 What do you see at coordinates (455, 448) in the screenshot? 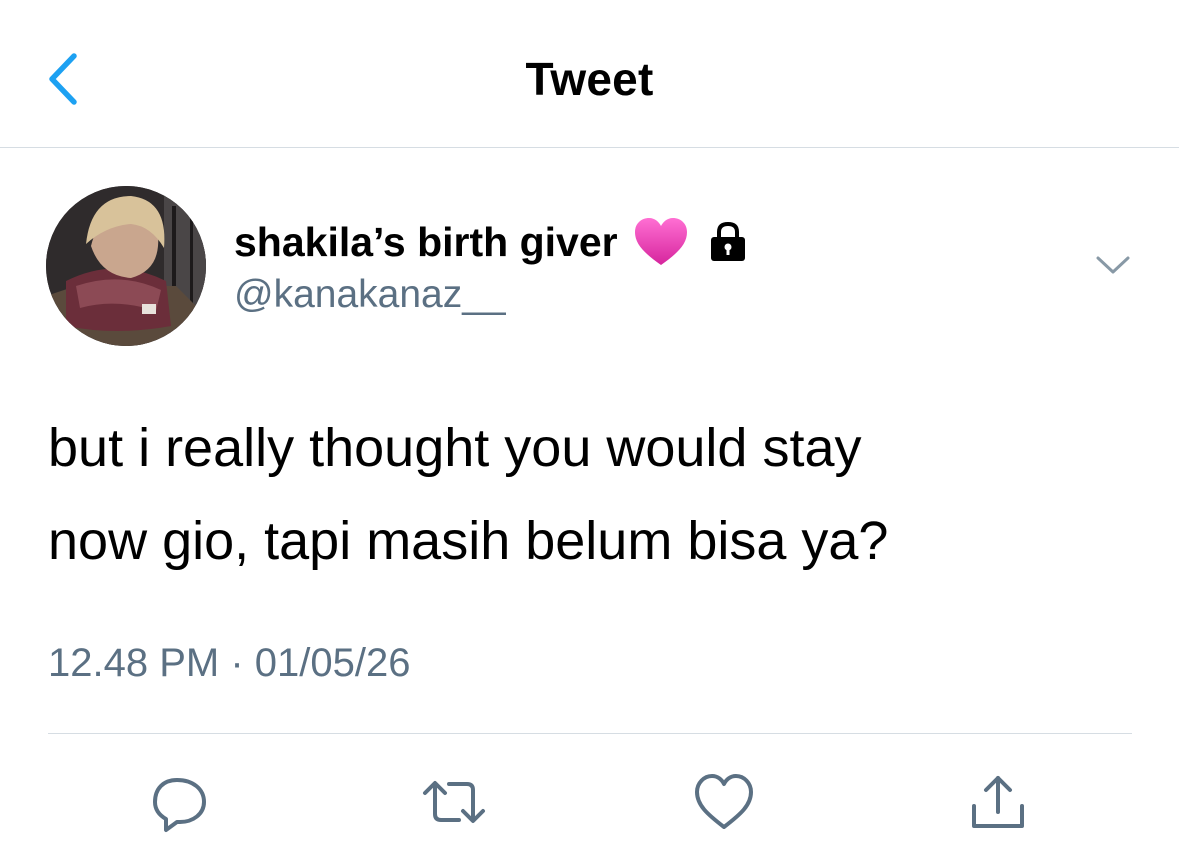
I see `tweet-text-line: but i really thought you would stay` at bounding box center [455, 448].